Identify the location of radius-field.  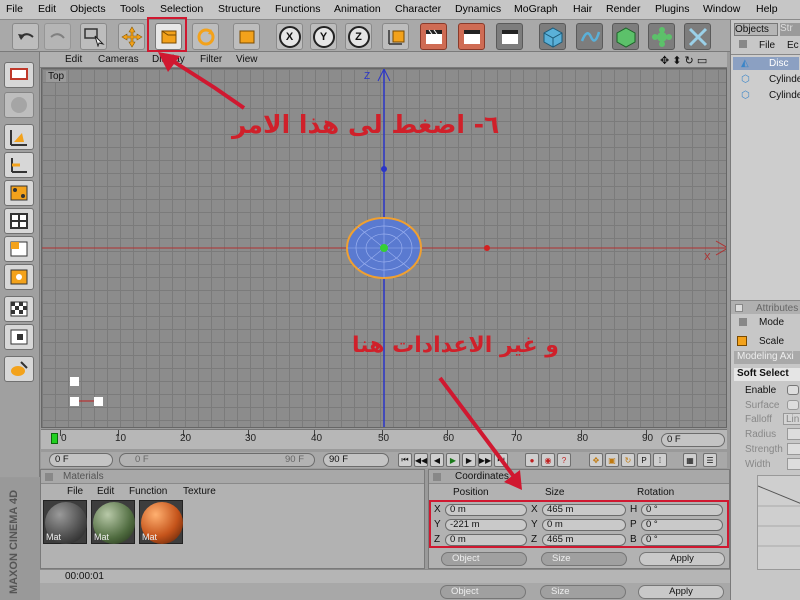
(793, 434).